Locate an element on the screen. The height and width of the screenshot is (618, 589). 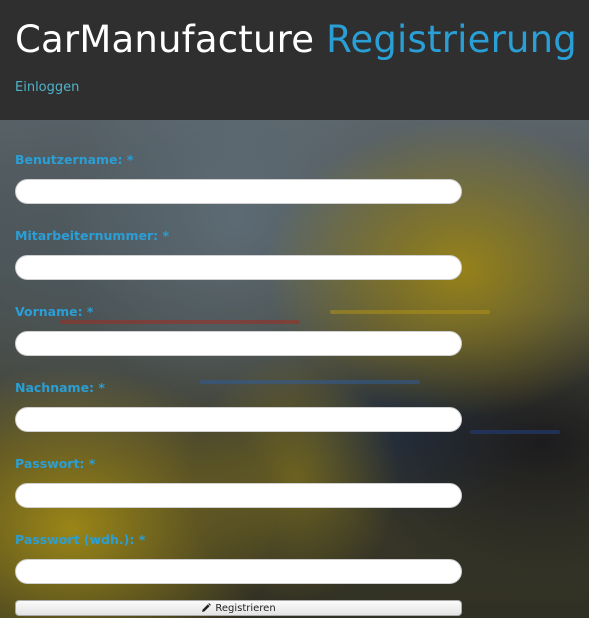
register-button: Registrieren is located at coordinates (238, 608).